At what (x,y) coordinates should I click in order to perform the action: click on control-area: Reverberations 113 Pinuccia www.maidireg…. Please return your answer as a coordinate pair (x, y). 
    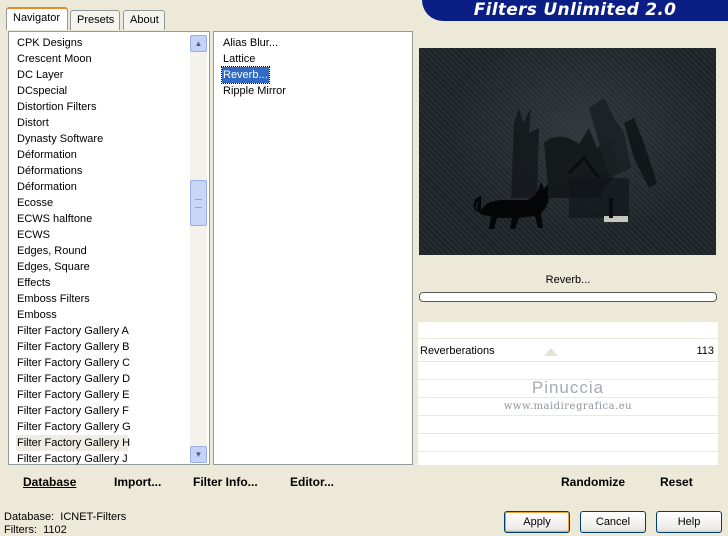
    Looking at the image, I should click on (568, 393).